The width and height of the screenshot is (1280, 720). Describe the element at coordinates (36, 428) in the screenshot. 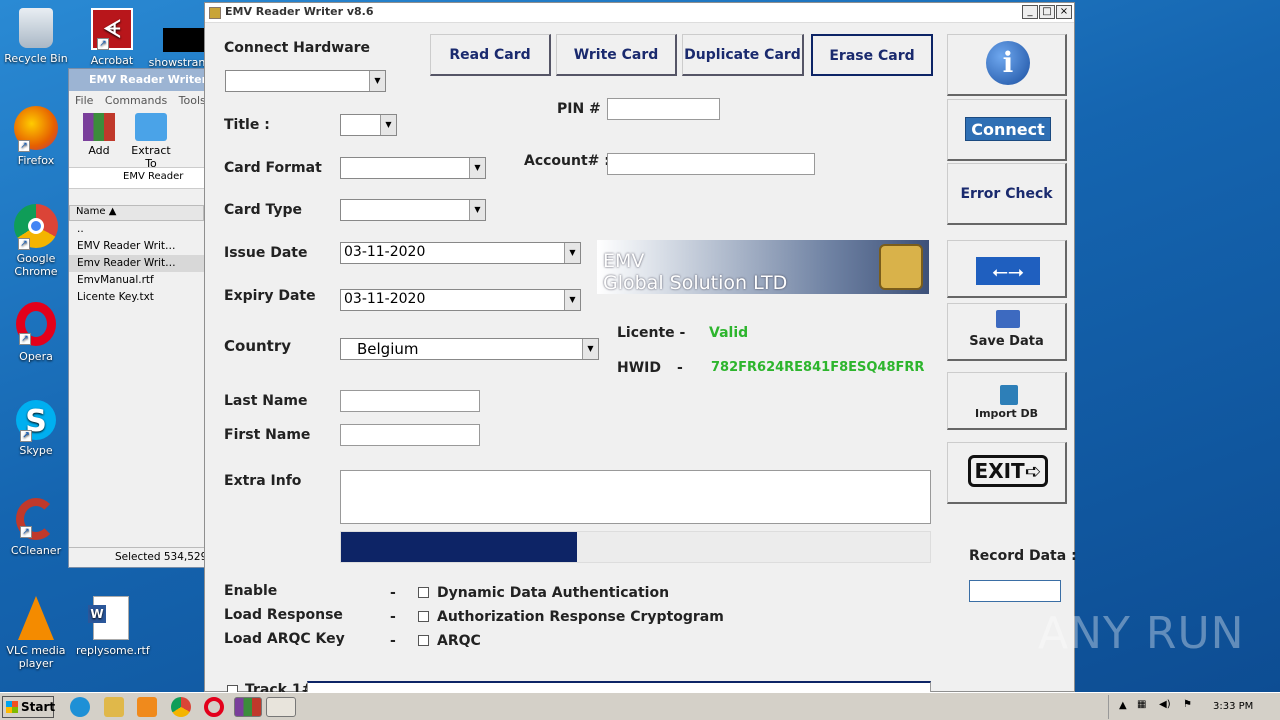

I see `skype-icon: S ↗ Skype` at that location.